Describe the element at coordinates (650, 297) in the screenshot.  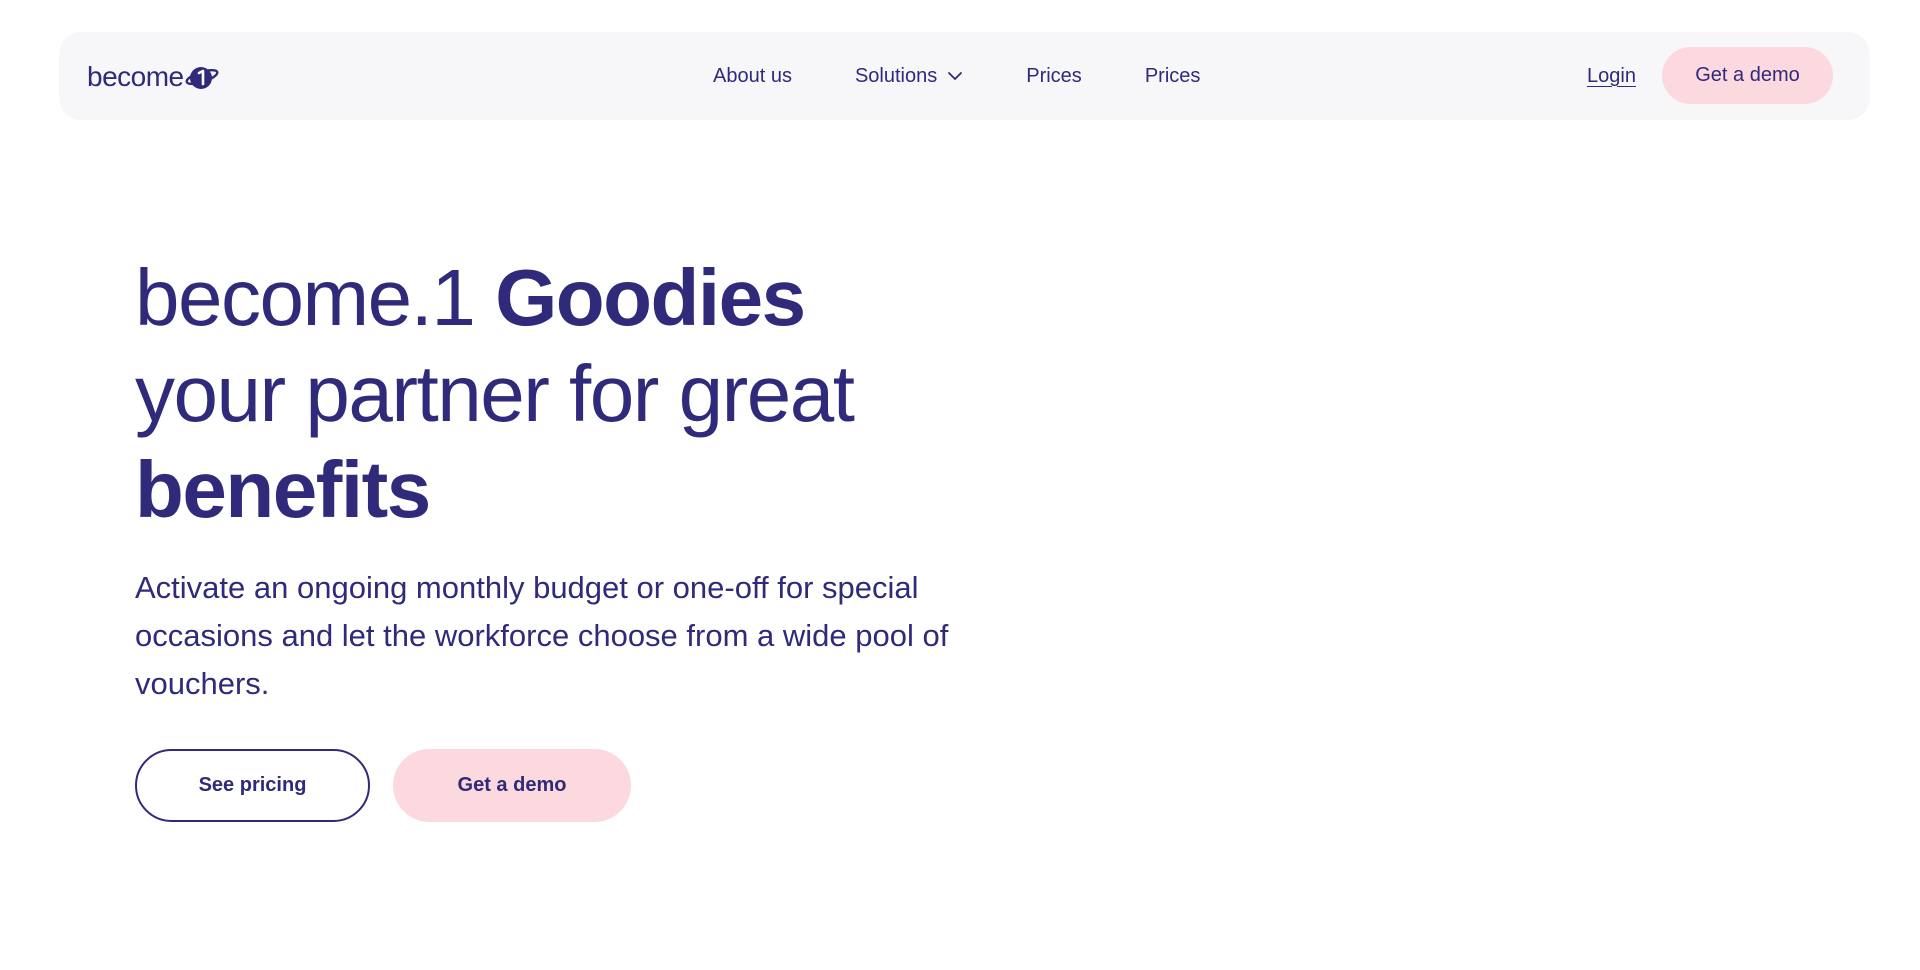
I see `hero-title-product: Goodies` at that location.